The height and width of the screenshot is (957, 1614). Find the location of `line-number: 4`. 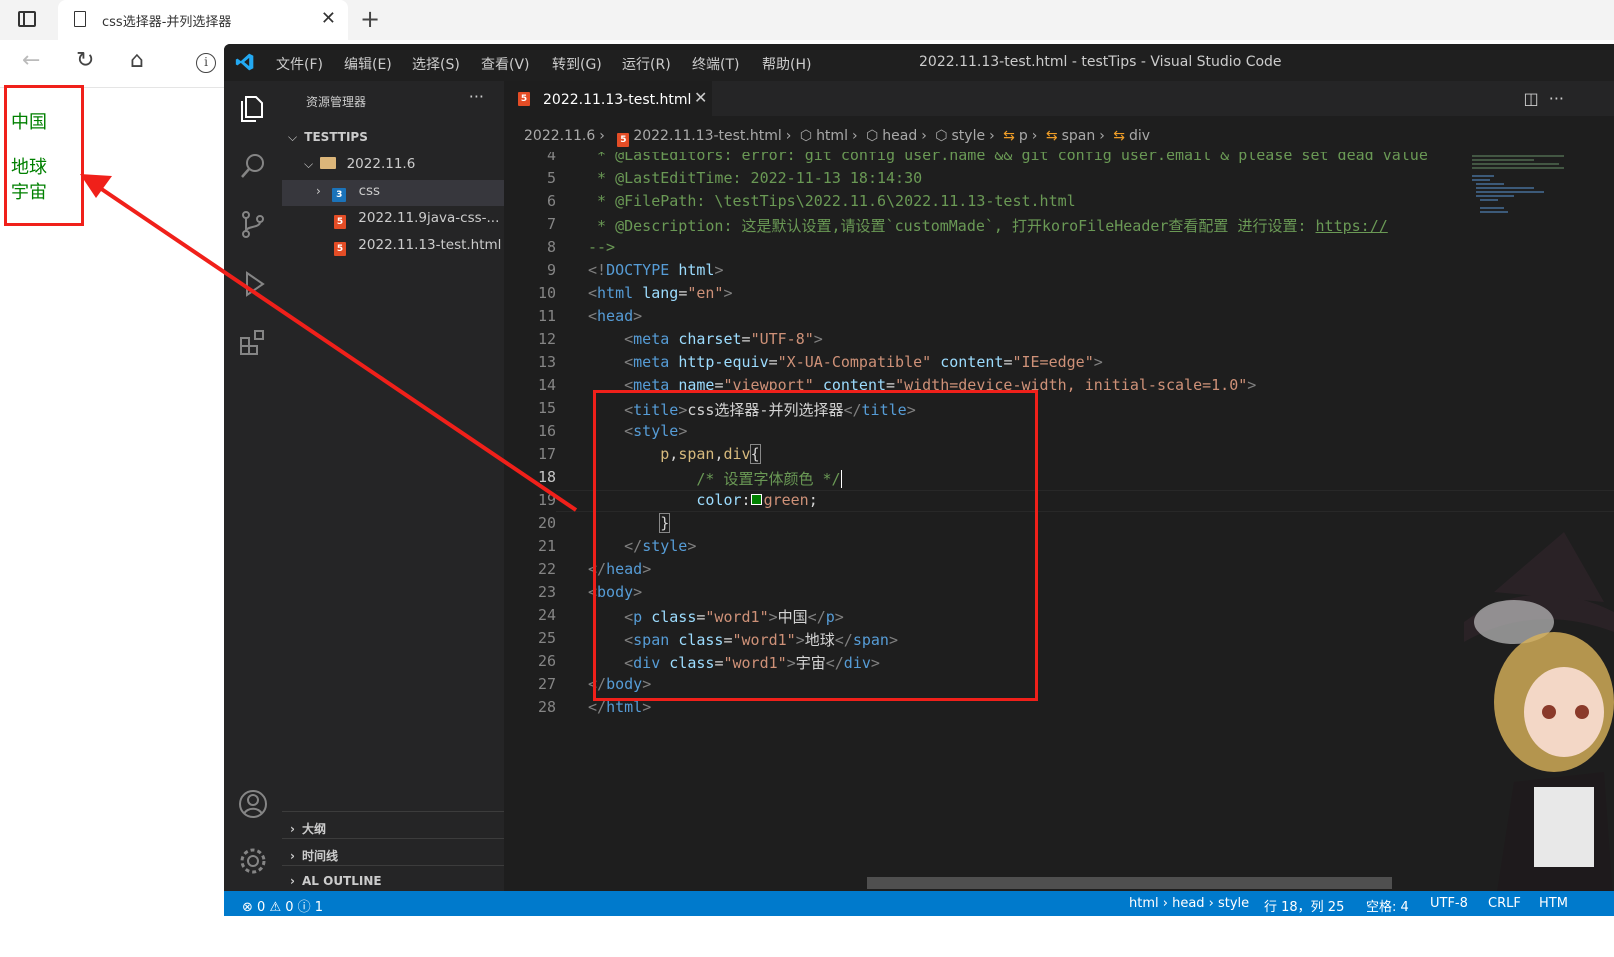

line-number: 4 is located at coordinates (551, 158).